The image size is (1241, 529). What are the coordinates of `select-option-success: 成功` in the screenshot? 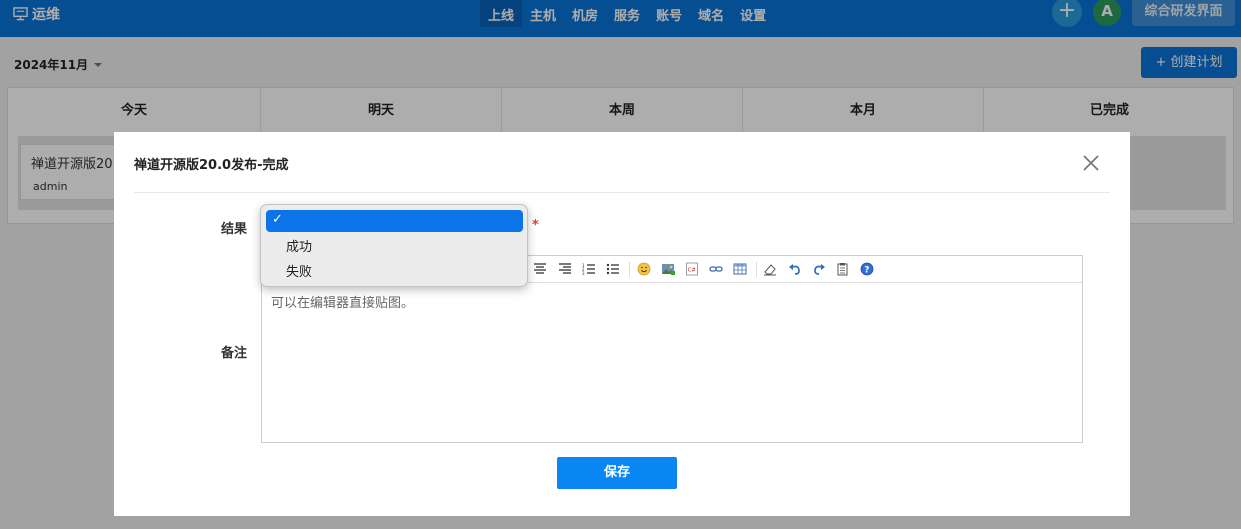 It's located at (299, 245).